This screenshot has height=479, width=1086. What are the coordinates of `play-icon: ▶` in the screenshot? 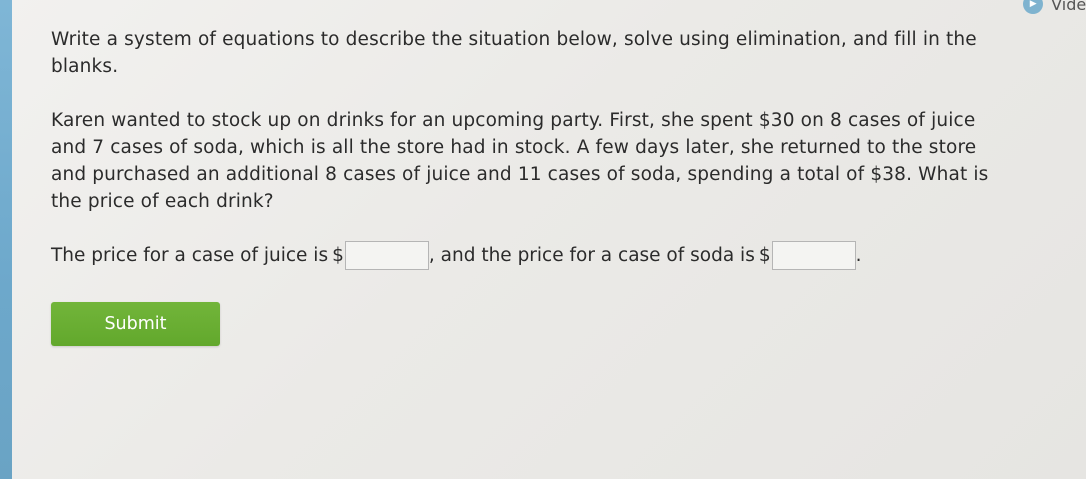 It's located at (1033, 7).